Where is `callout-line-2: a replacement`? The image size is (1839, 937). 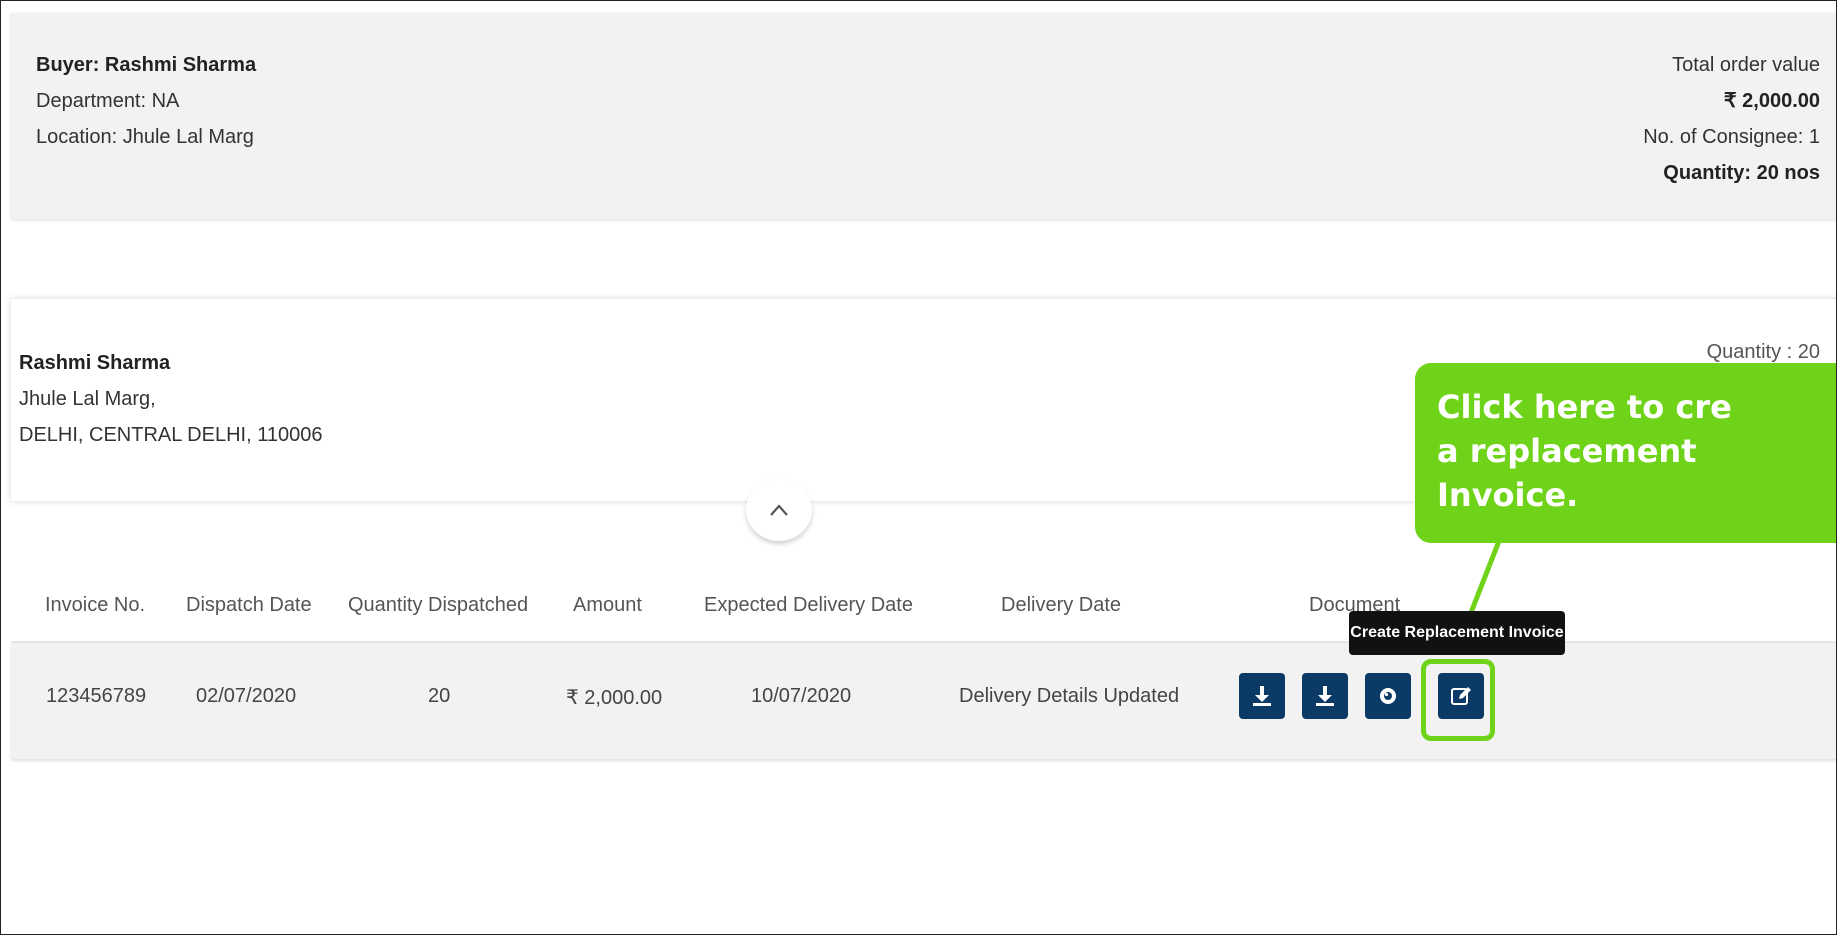
callout-line-2: a replacement is located at coordinates (1567, 451).